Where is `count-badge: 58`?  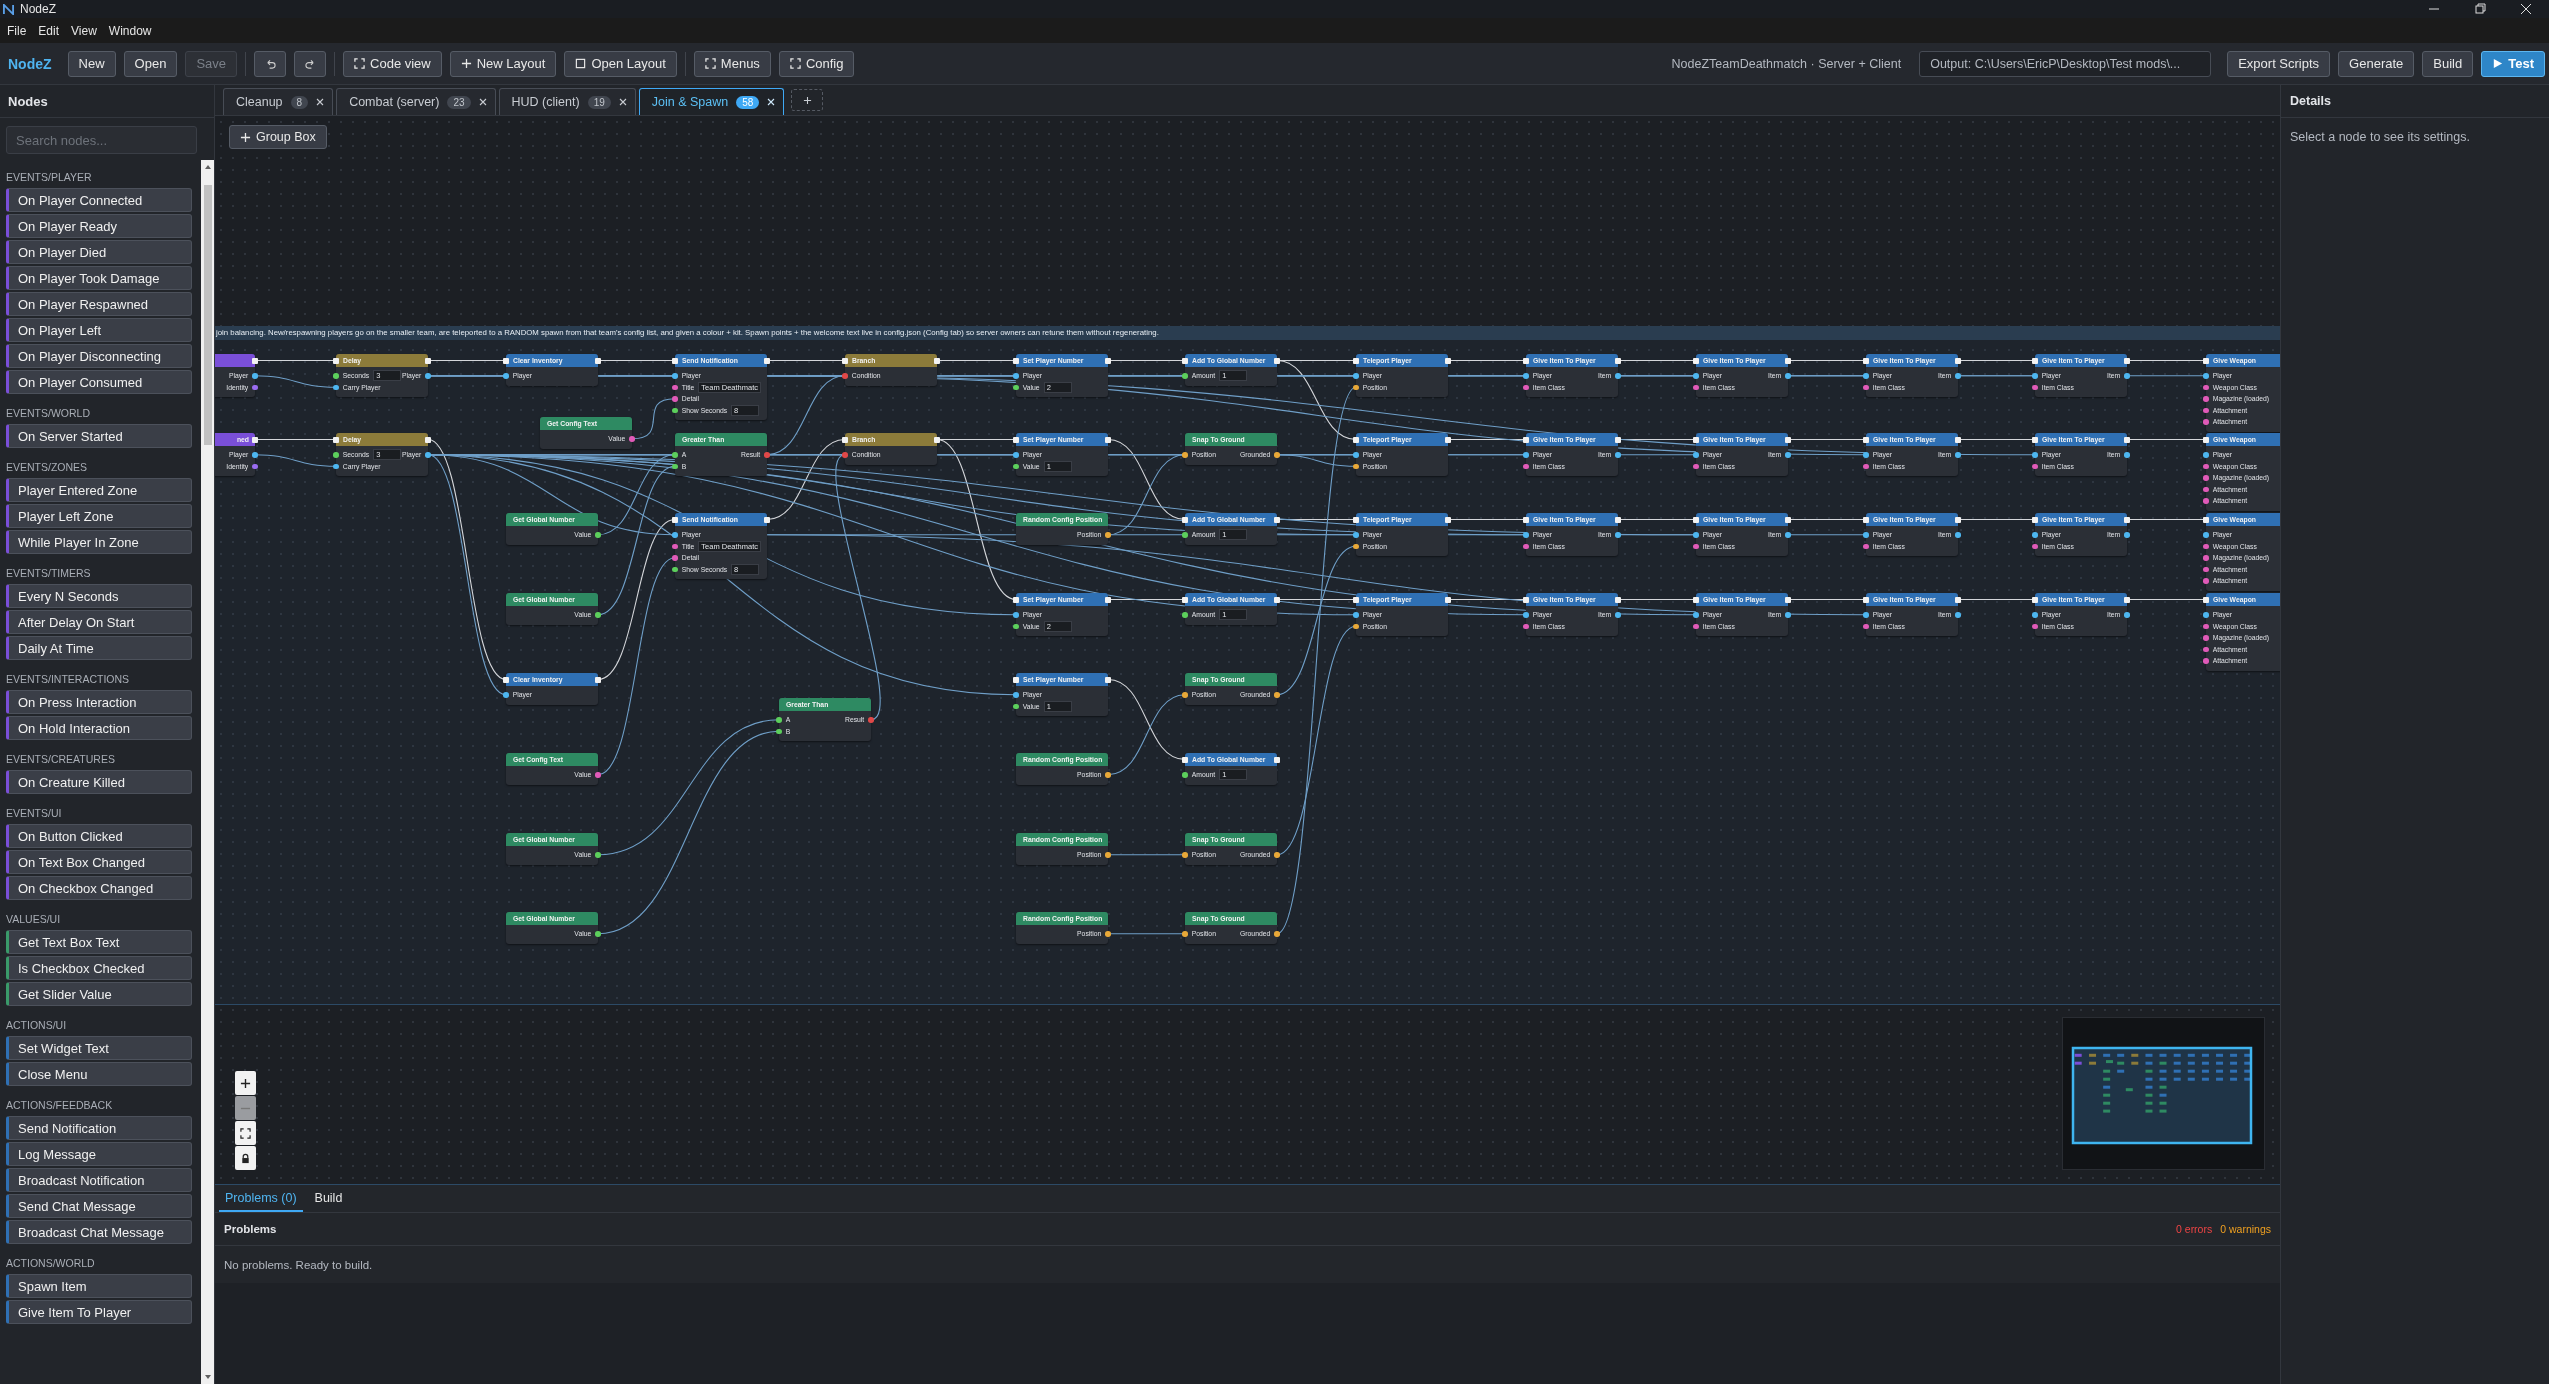
count-badge: 58 is located at coordinates (748, 102).